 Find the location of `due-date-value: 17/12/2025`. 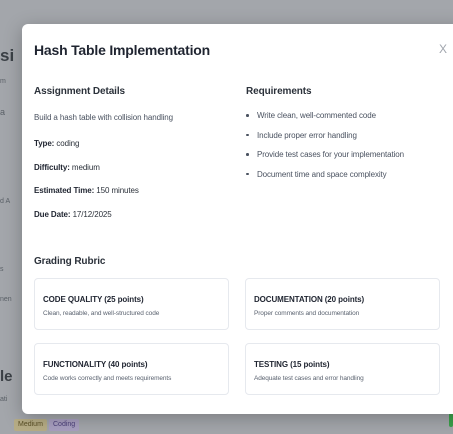

due-date-value: 17/12/2025 is located at coordinates (92, 214).